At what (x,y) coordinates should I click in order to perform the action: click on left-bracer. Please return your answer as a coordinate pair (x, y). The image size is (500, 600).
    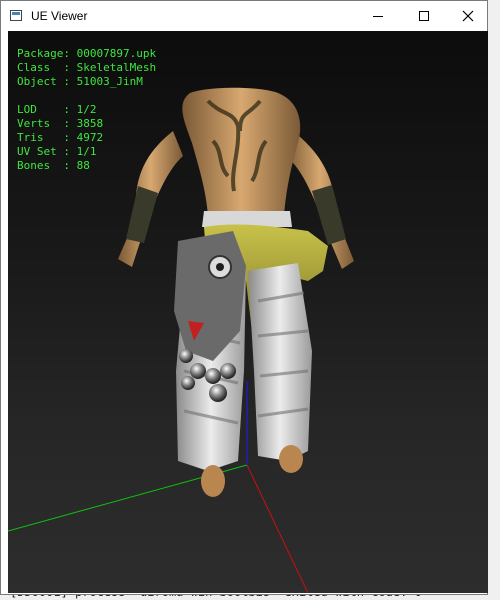
    Looking at the image, I should click on (142, 214).